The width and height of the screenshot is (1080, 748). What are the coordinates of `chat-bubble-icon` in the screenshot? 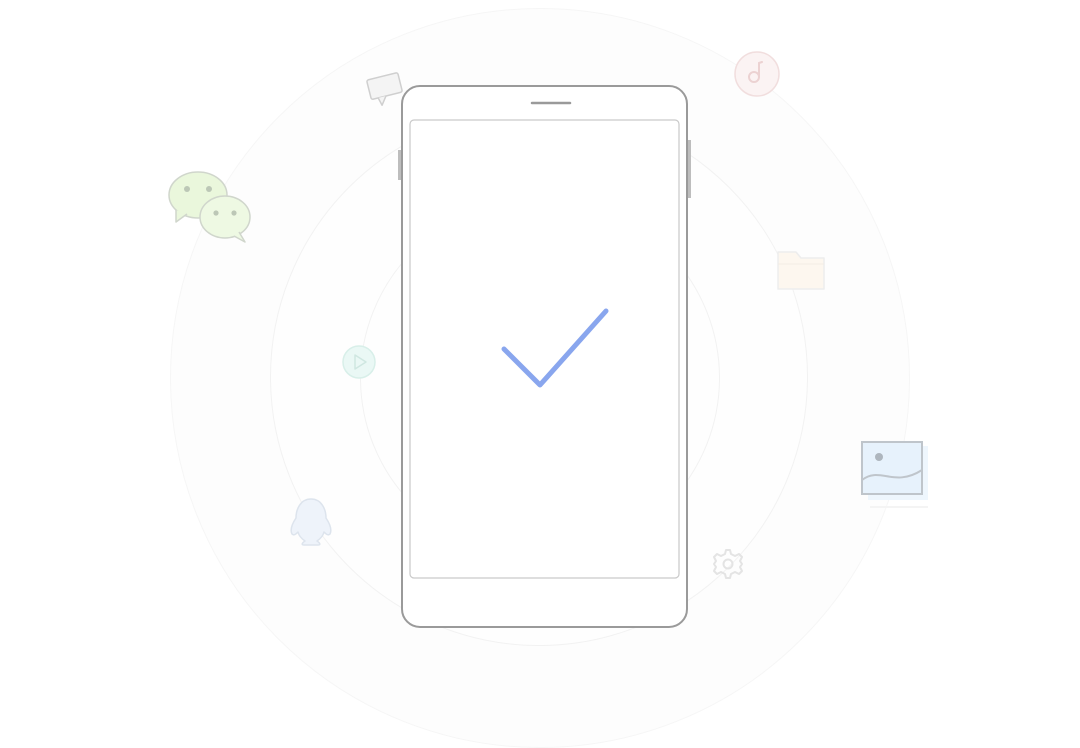 It's located at (385, 88).